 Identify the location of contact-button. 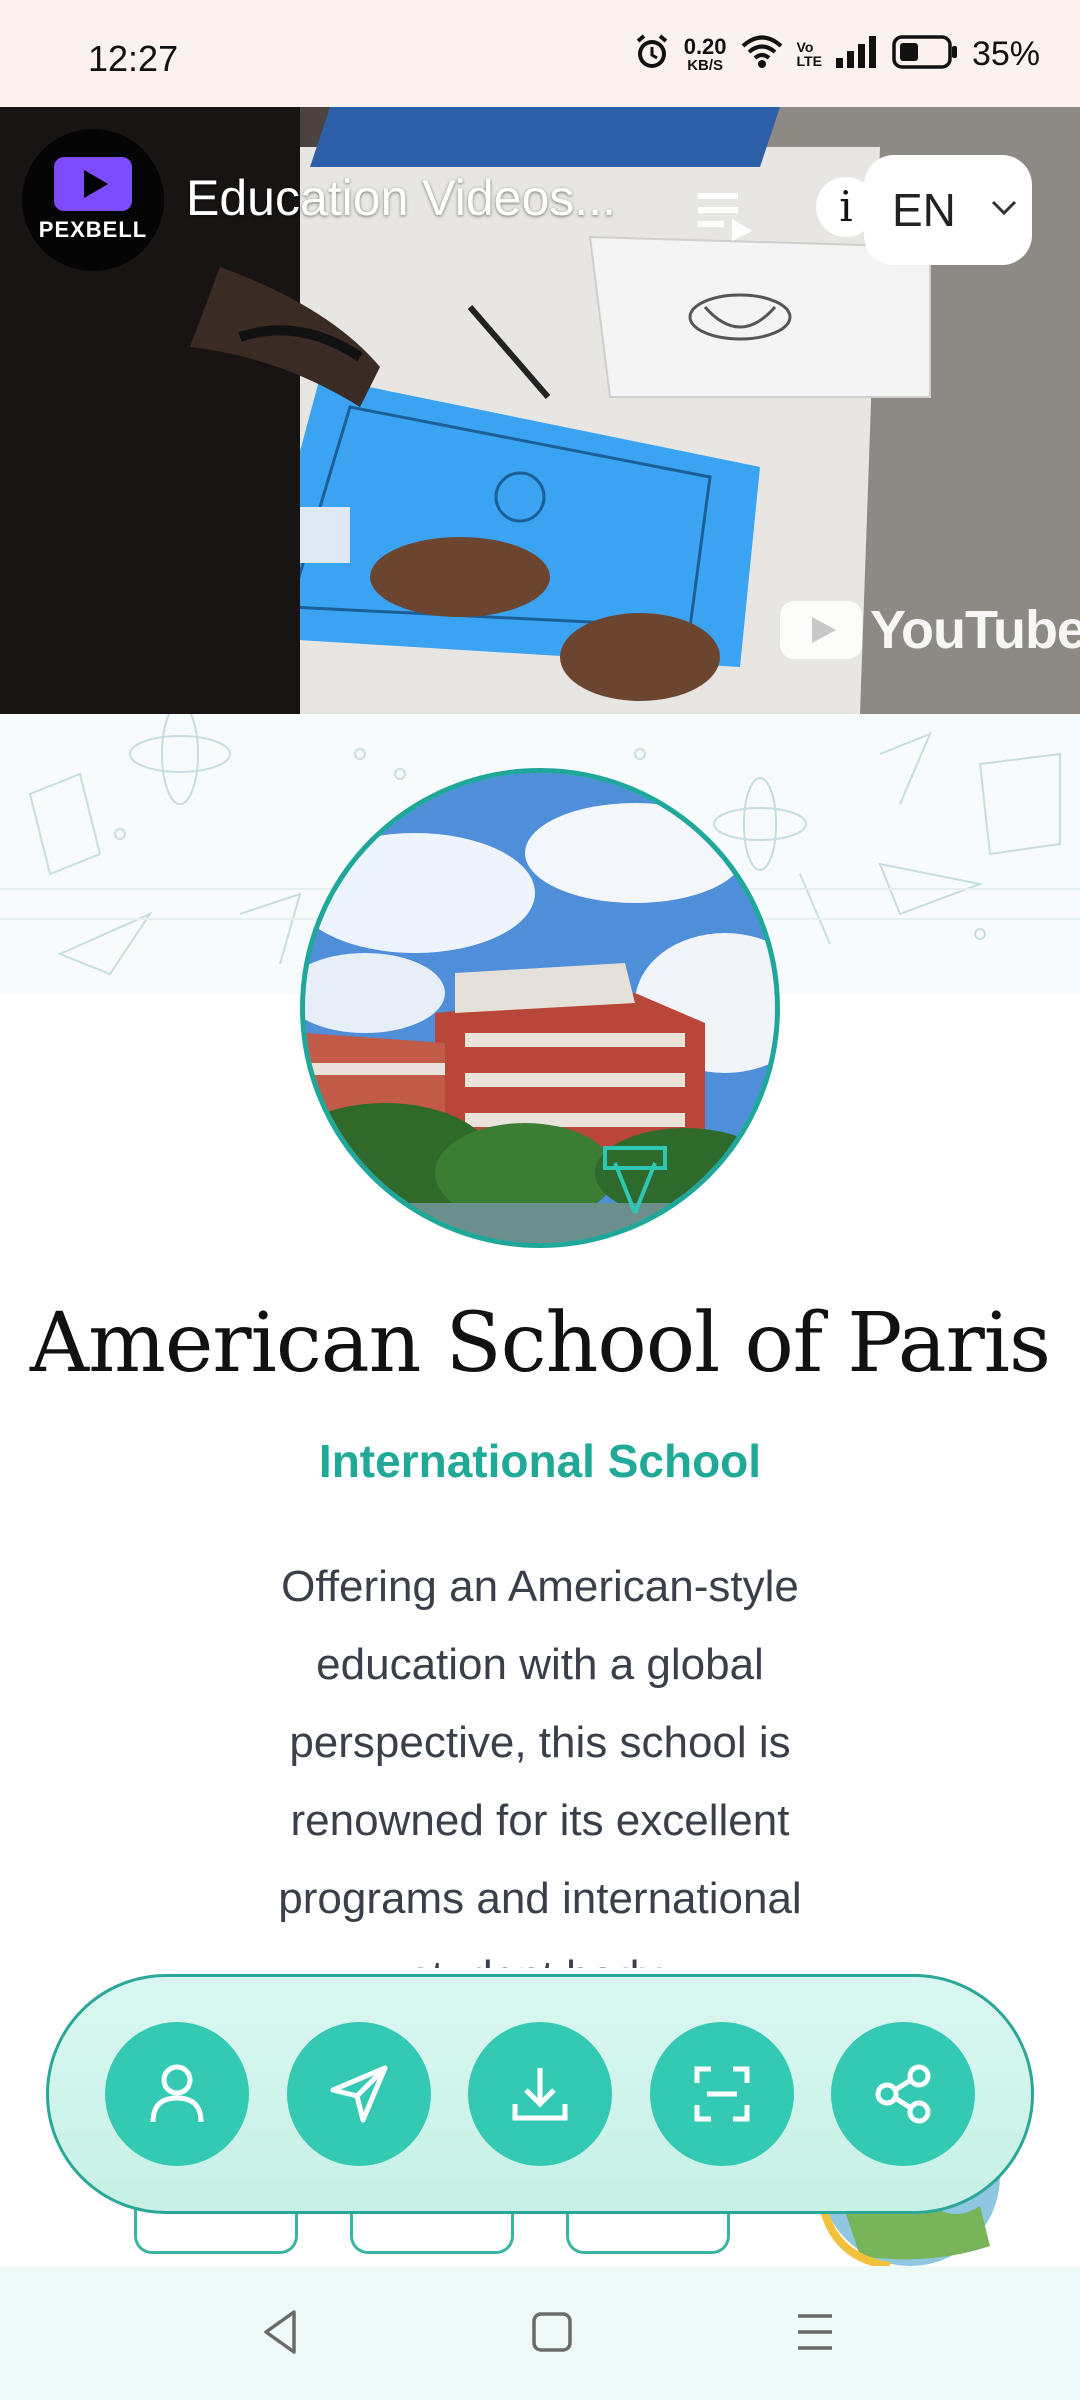
(177, 2094).